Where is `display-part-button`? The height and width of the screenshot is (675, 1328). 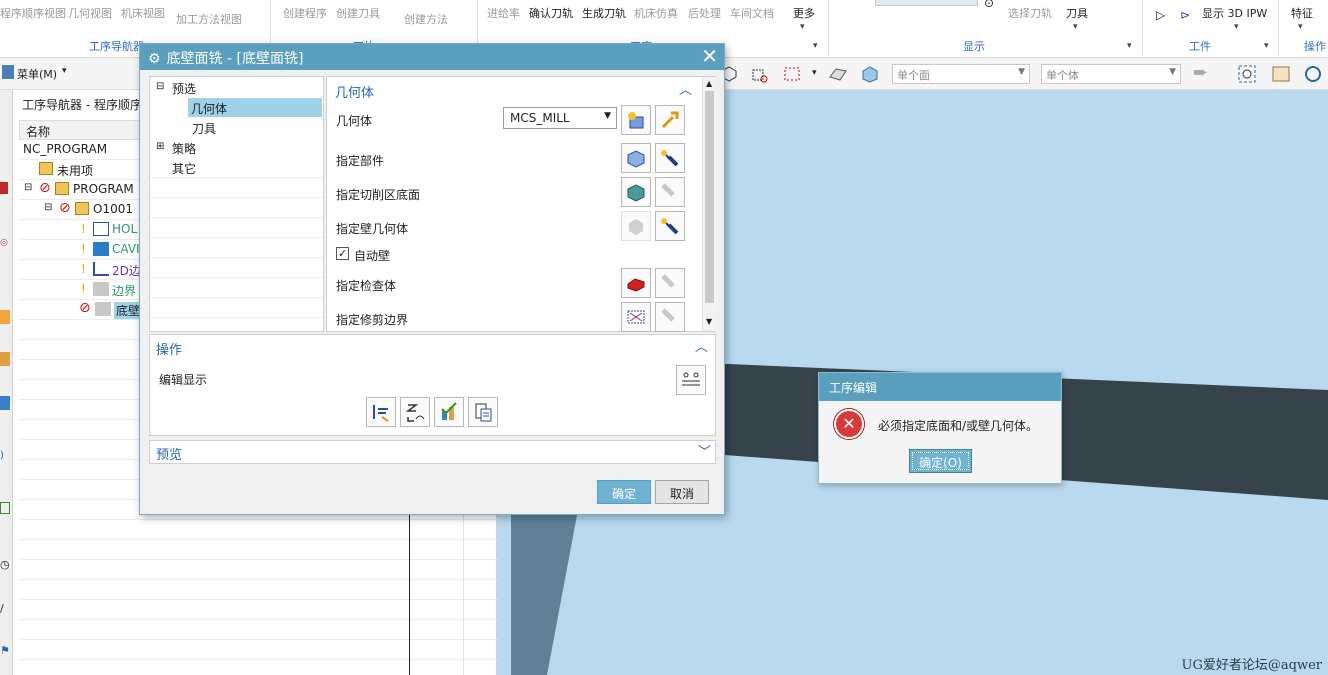 display-part-button is located at coordinates (670, 158).